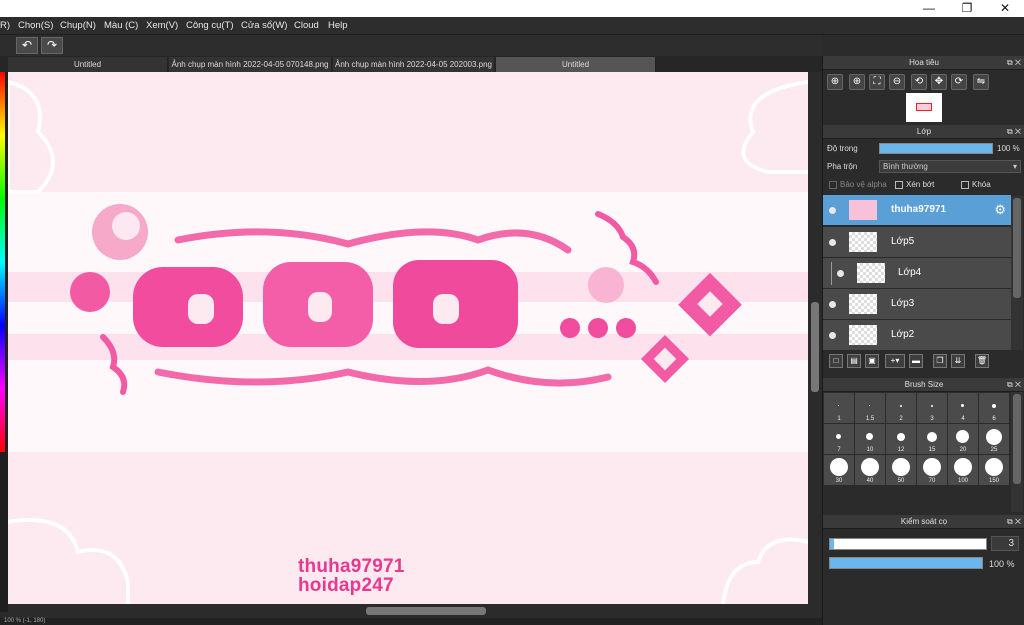  Describe the element at coordinates (967, 8) in the screenshot. I see `restore-button: ❐` at that location.